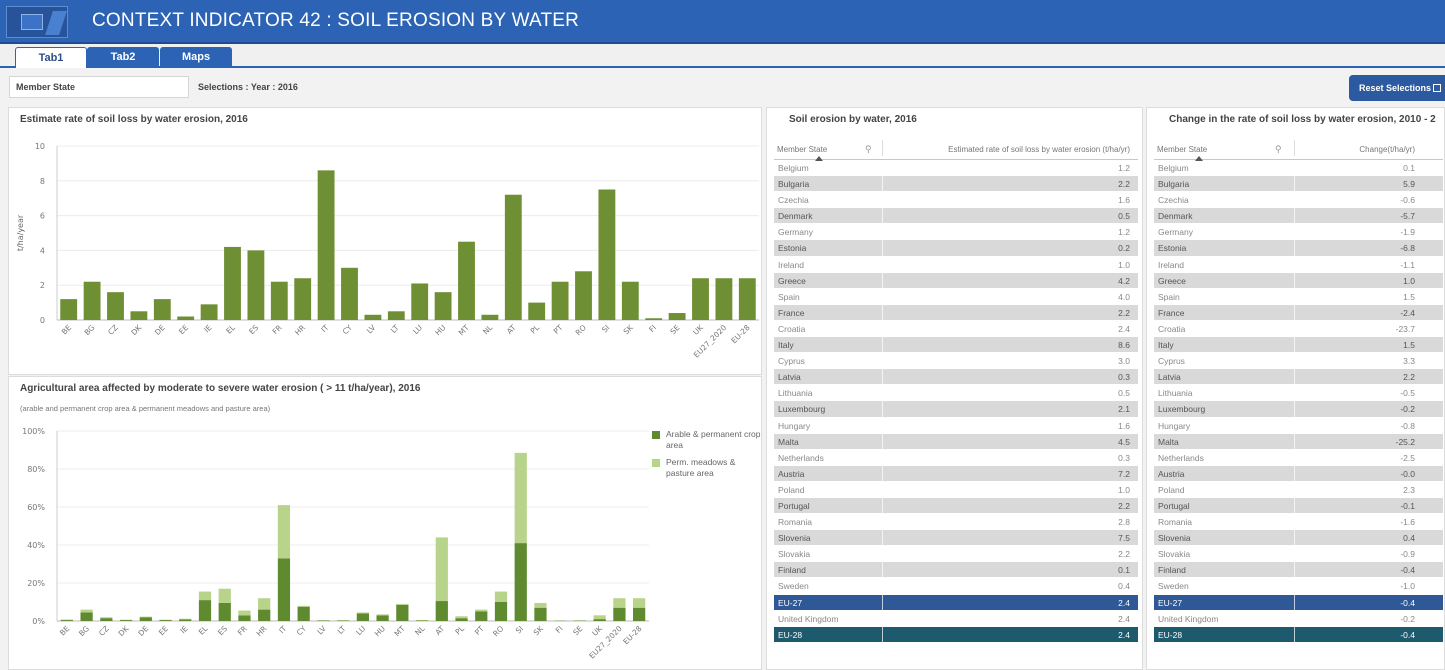  I want to click on table-row: Spain 1.5, so click(1298, 296).